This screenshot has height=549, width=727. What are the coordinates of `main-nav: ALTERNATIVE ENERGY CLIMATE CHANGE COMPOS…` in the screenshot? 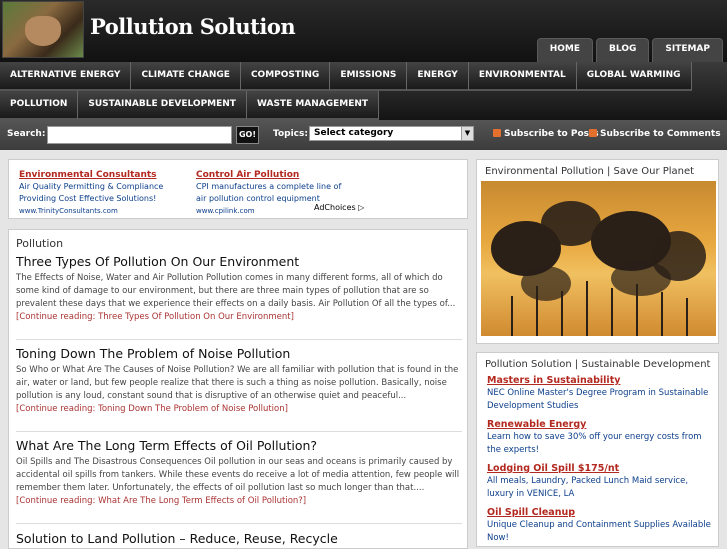 It's located at (363, 91).